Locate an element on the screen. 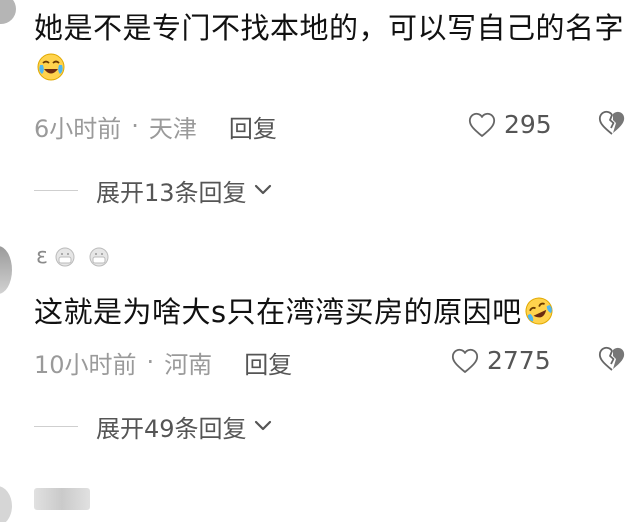  like-count: 2775 is located at coordinates (519, 360).